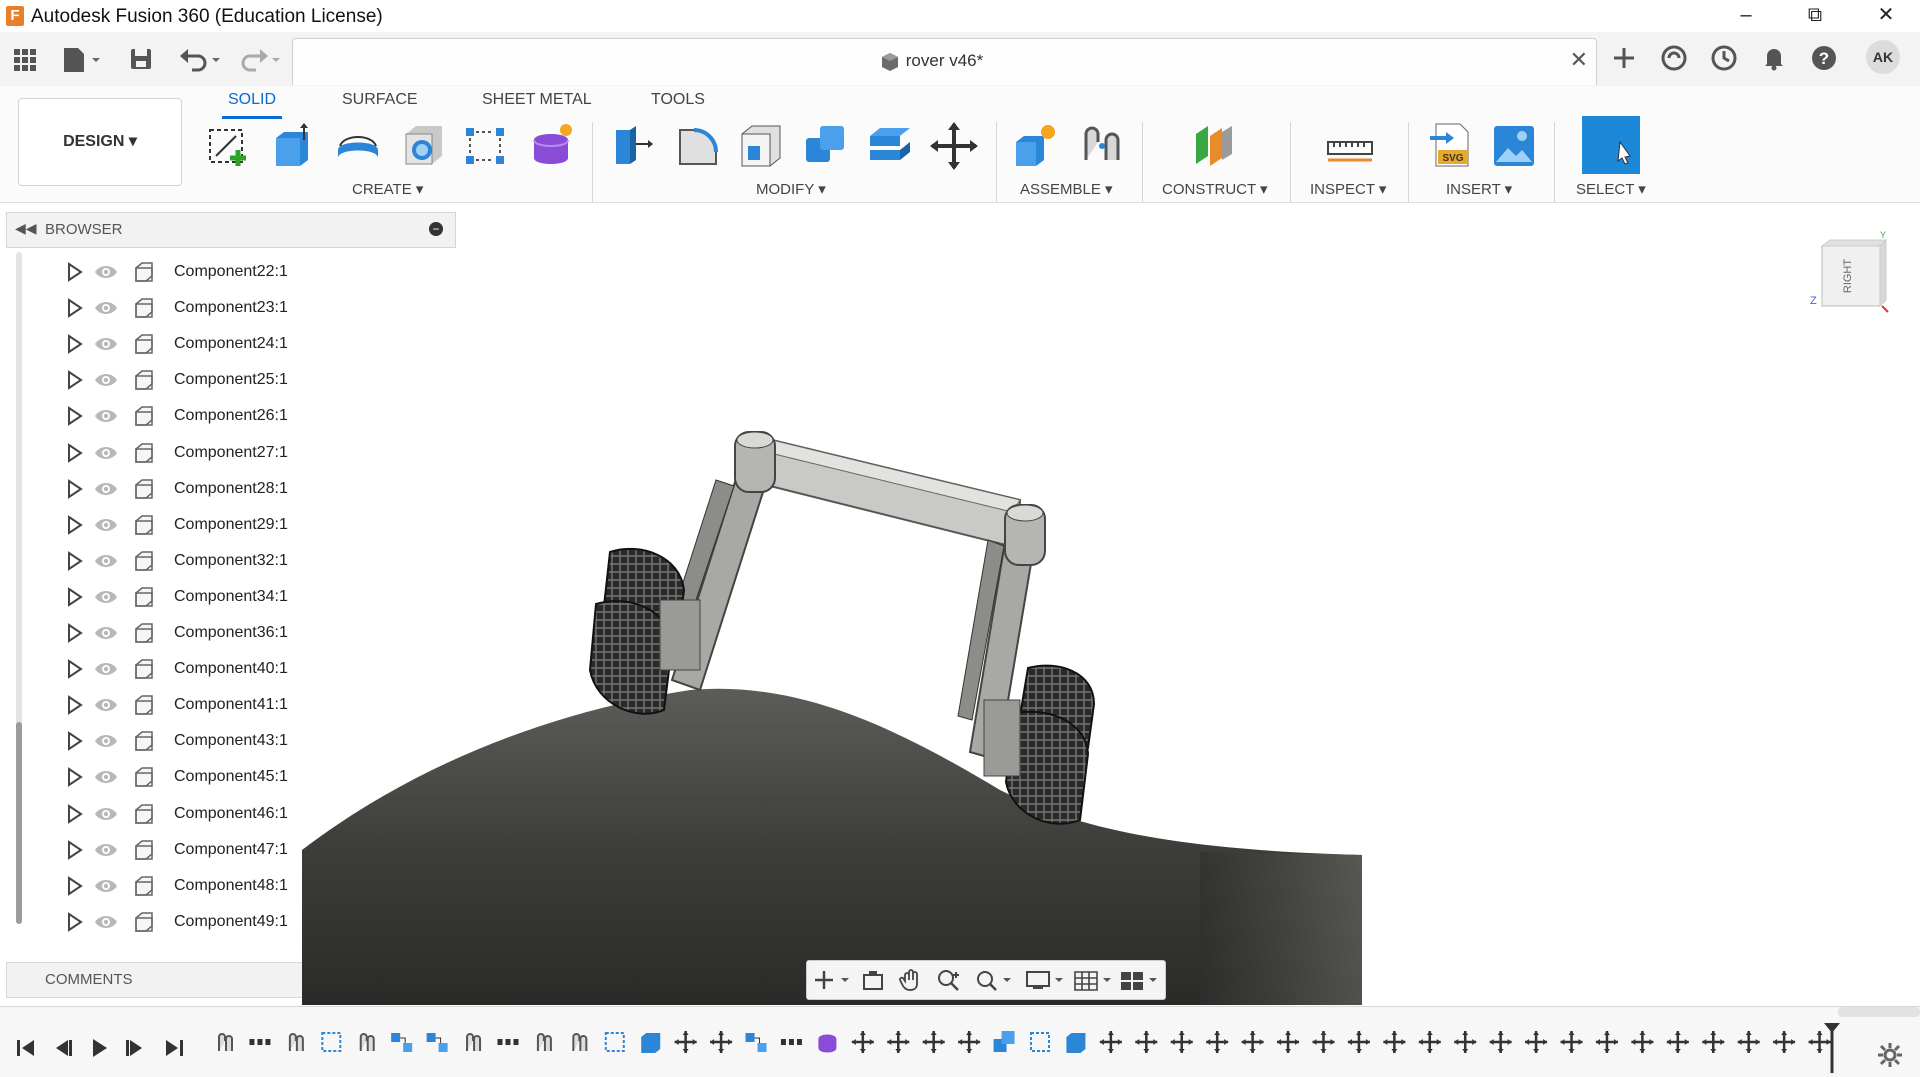 The image size is (1920, 1077). Describe the element at coordinates (890, 146) in the screenshot. I see `offset-face-icon` at that location.